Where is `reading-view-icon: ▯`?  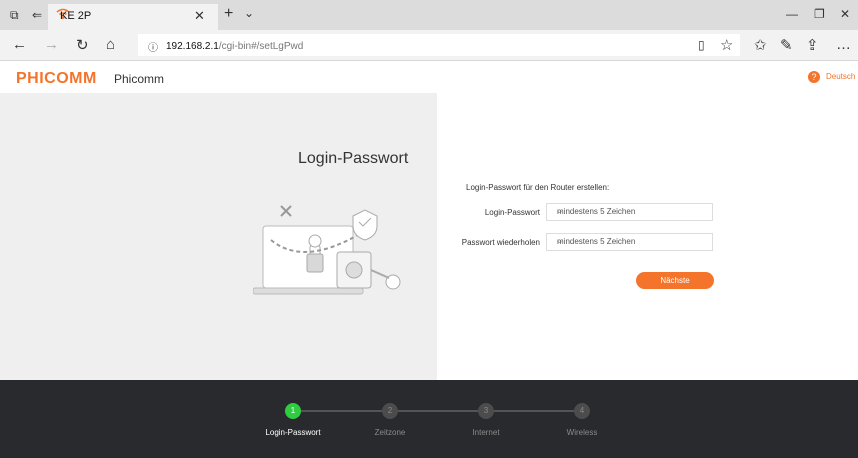 reading-view-icon: ▯ is located at coordinates (701, 45).